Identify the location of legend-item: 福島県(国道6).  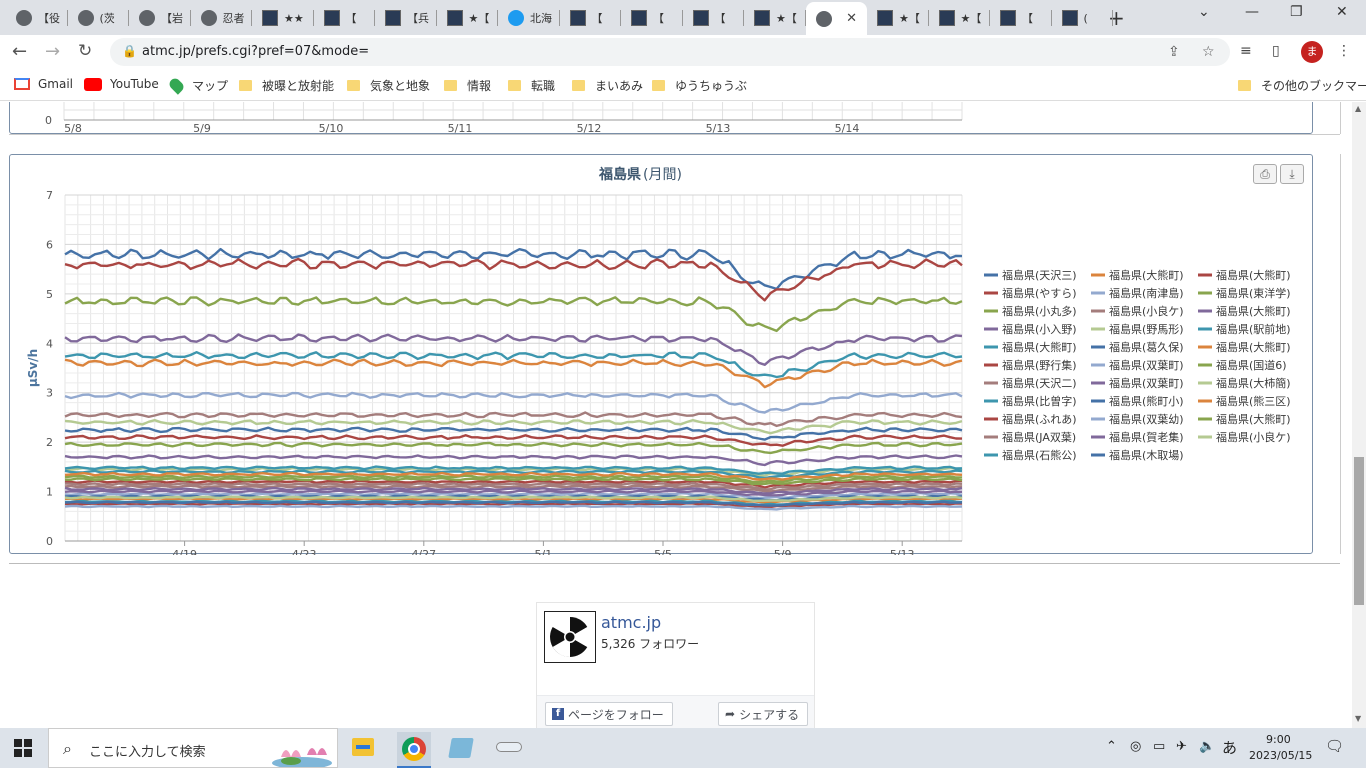
(1251, 365).